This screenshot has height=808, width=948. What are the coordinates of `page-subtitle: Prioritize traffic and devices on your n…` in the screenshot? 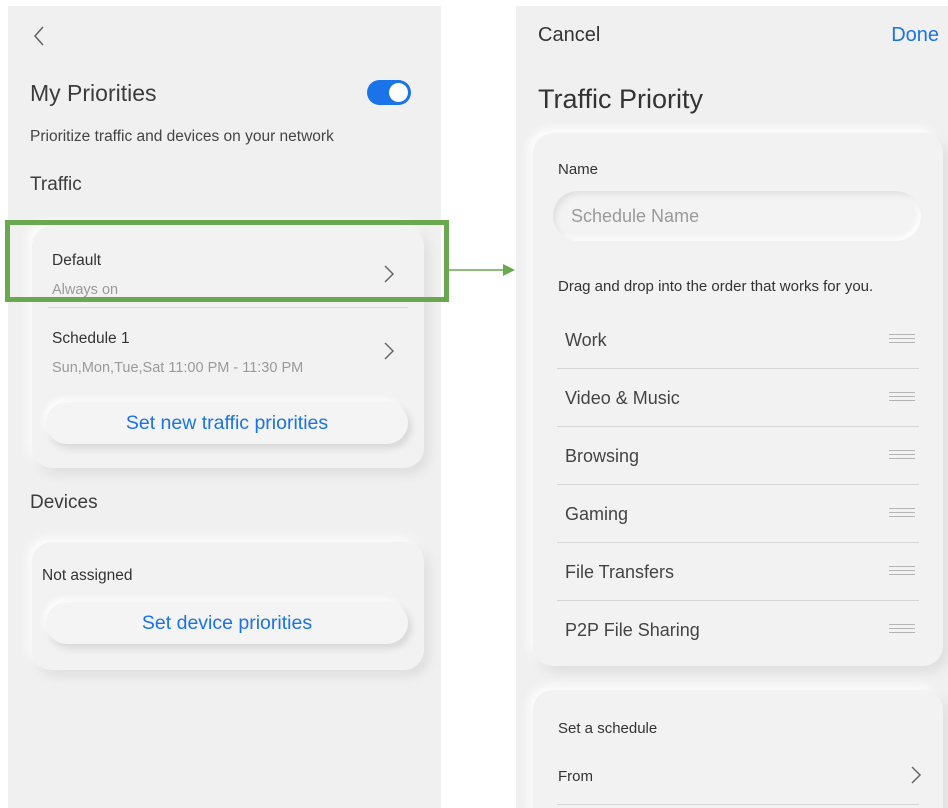 It's located at (182, 136).